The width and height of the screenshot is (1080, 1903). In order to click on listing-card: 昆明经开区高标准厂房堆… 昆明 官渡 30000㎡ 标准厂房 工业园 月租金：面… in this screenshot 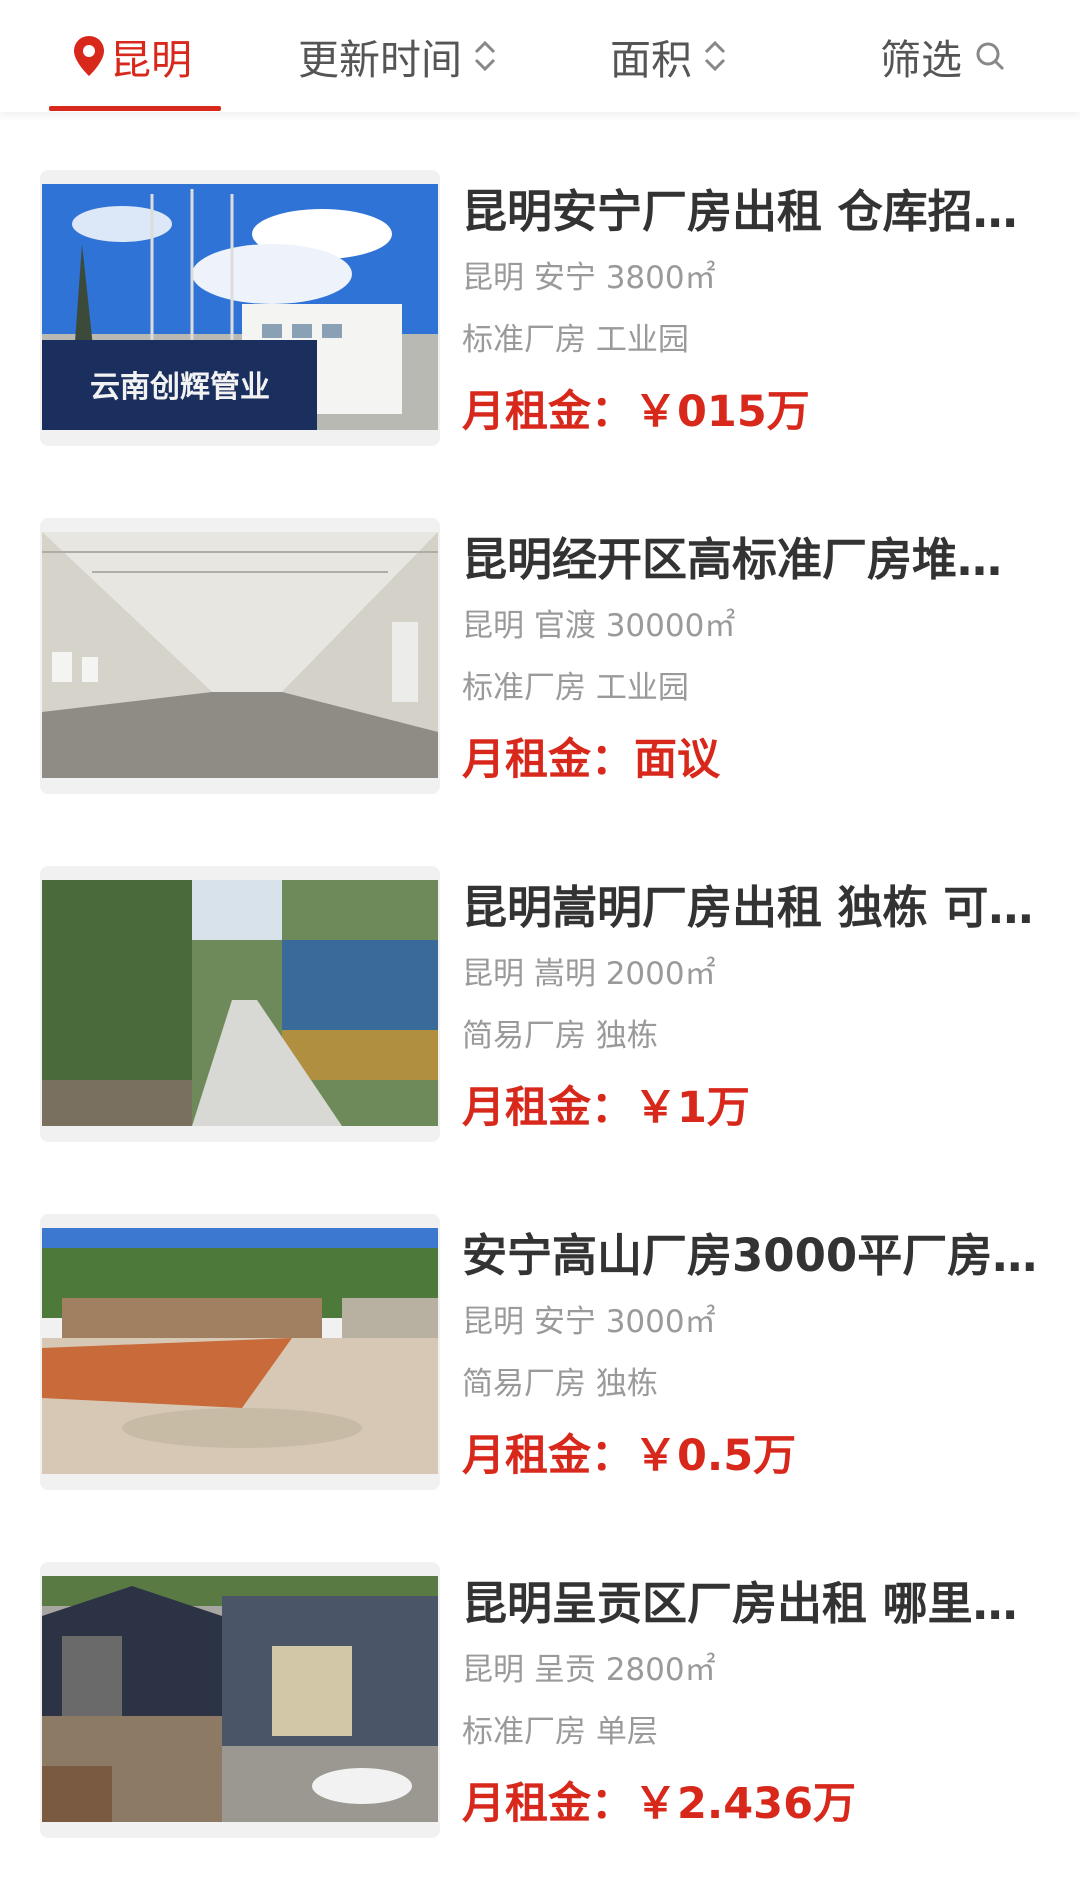, I will do `click(540, 658)`.